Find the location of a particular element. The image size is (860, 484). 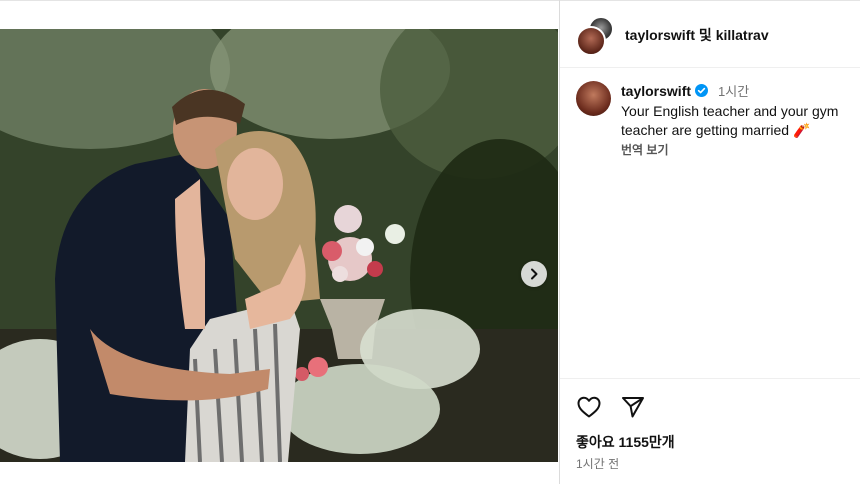

caption-meta: taylorswift 1시간 is located at coordinates (736, 90).